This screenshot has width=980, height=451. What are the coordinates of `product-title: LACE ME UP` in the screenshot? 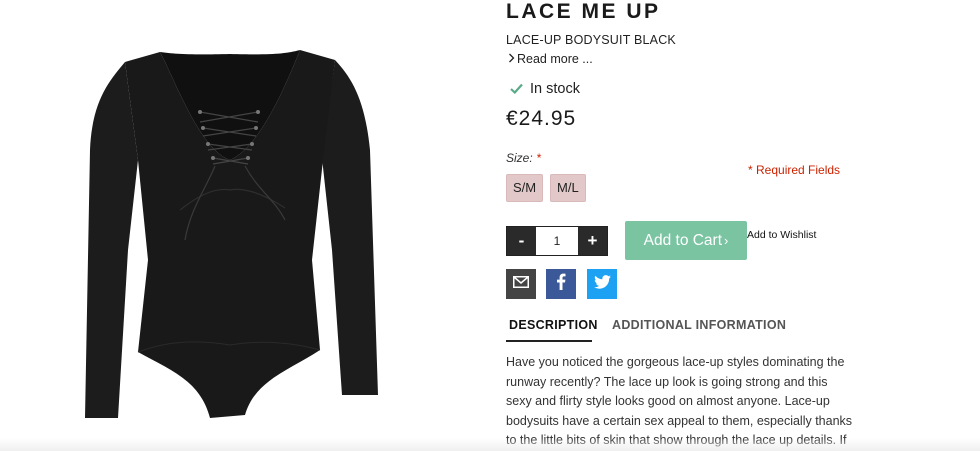 It's located at (583, 11).